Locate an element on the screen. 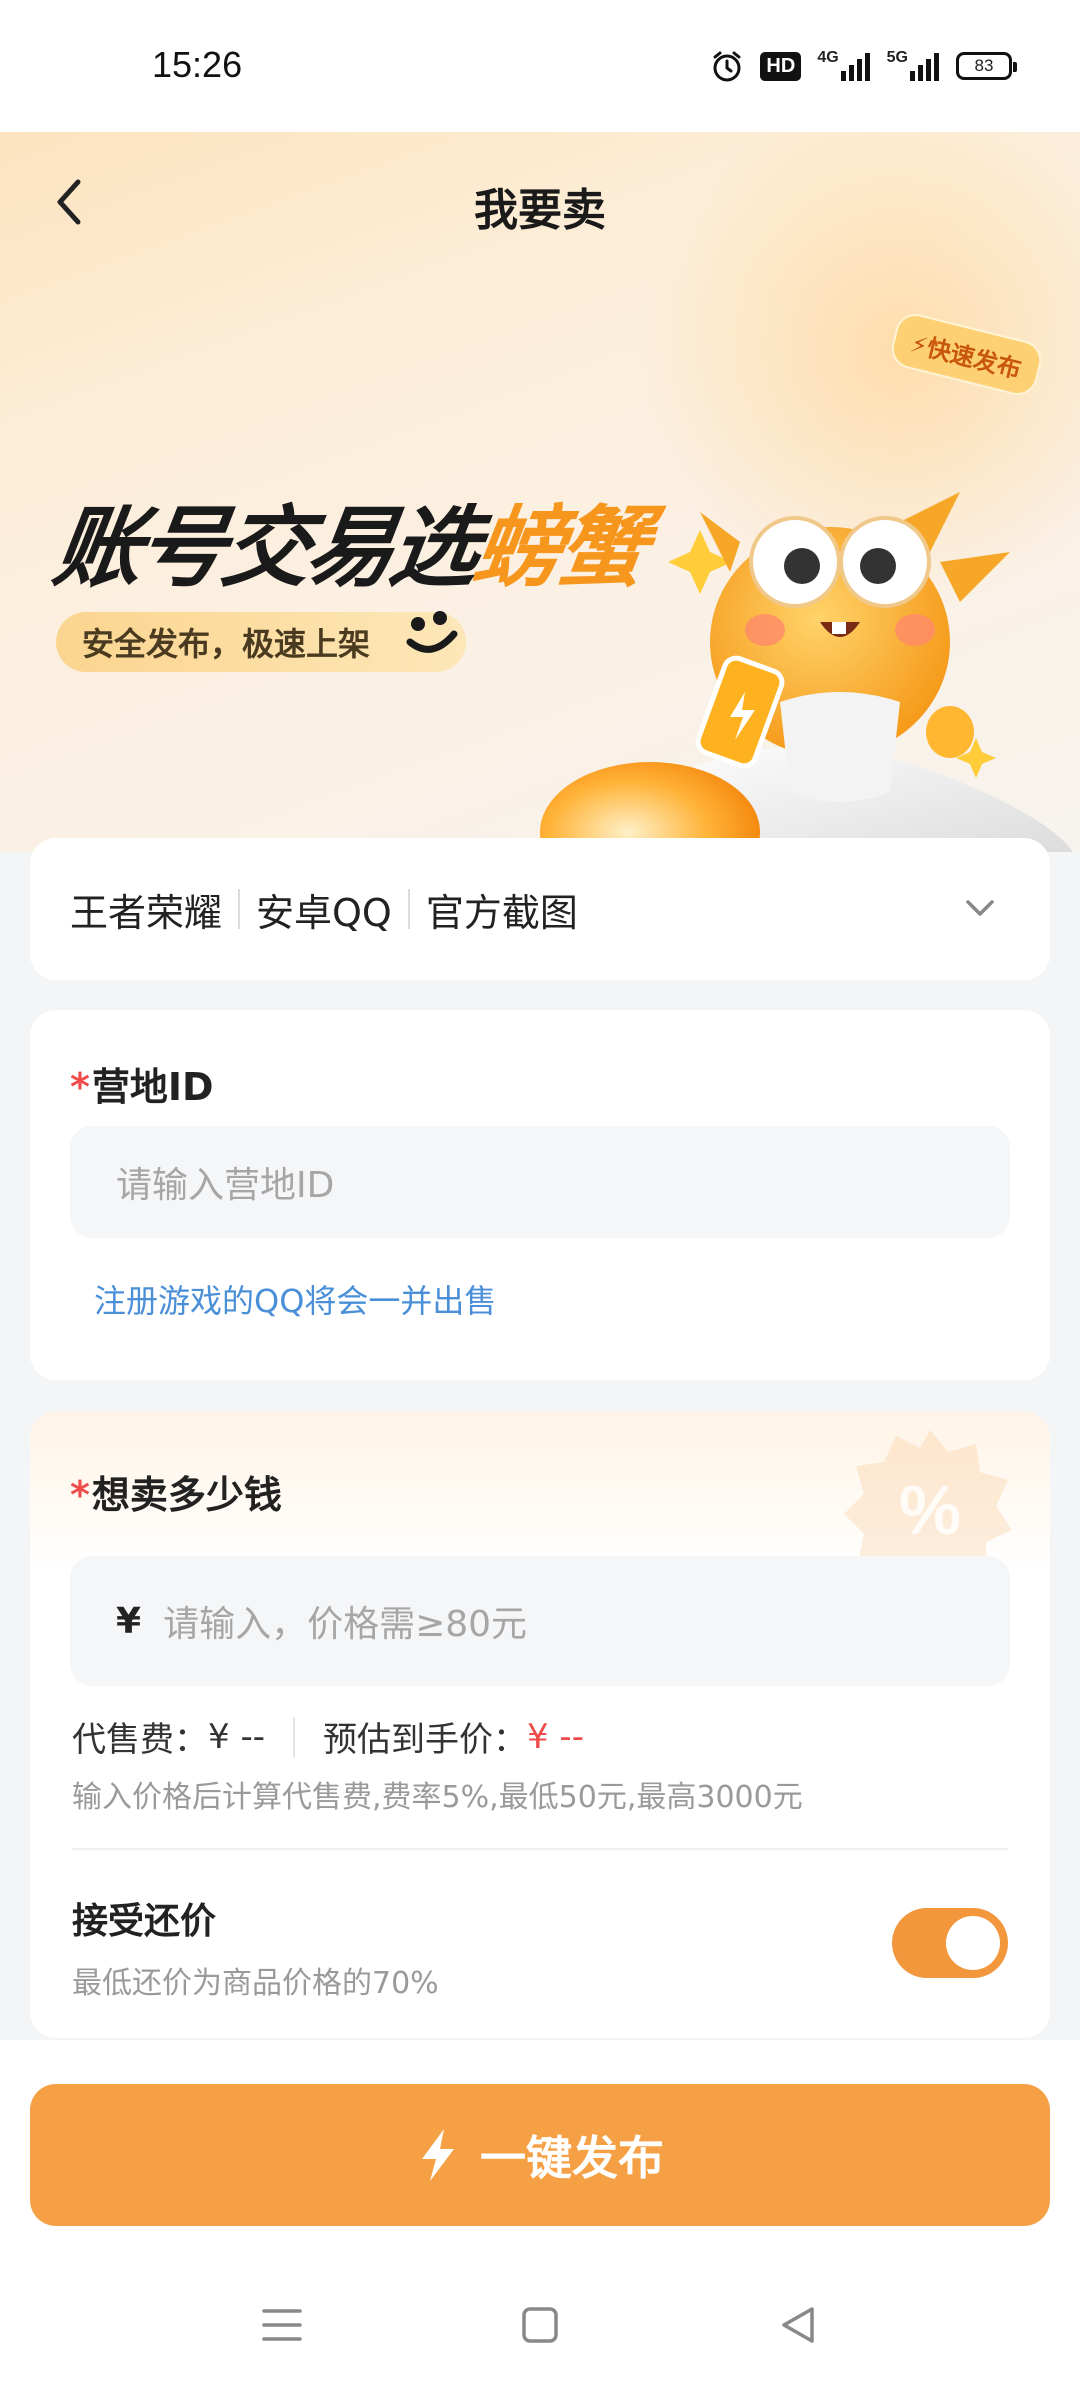 Image resolution: width=1080 pixels, height=2400 pixels. fee-summary: 代售费： ¥ -- 预估到手价： ¥ -- is located at coordinates (328, 1736).